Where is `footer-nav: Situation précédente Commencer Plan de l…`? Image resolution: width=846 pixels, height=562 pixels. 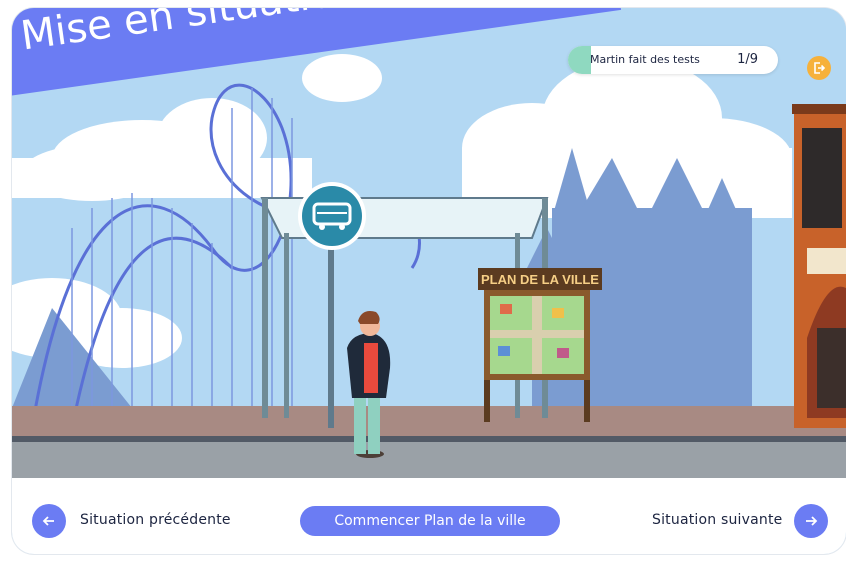 footer-nav: Situation précédente Commencer Plan de l… is located at coordinates (429, 516).